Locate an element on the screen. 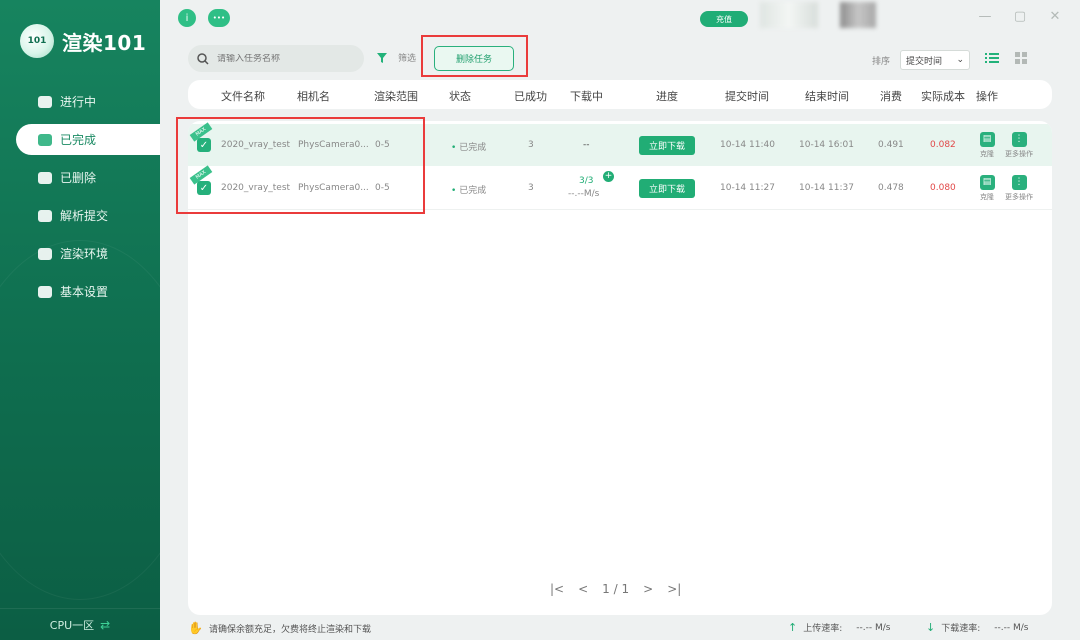 The image size is (1080, 640). filter-control: 筛选 is located at coordinates (396, 57).